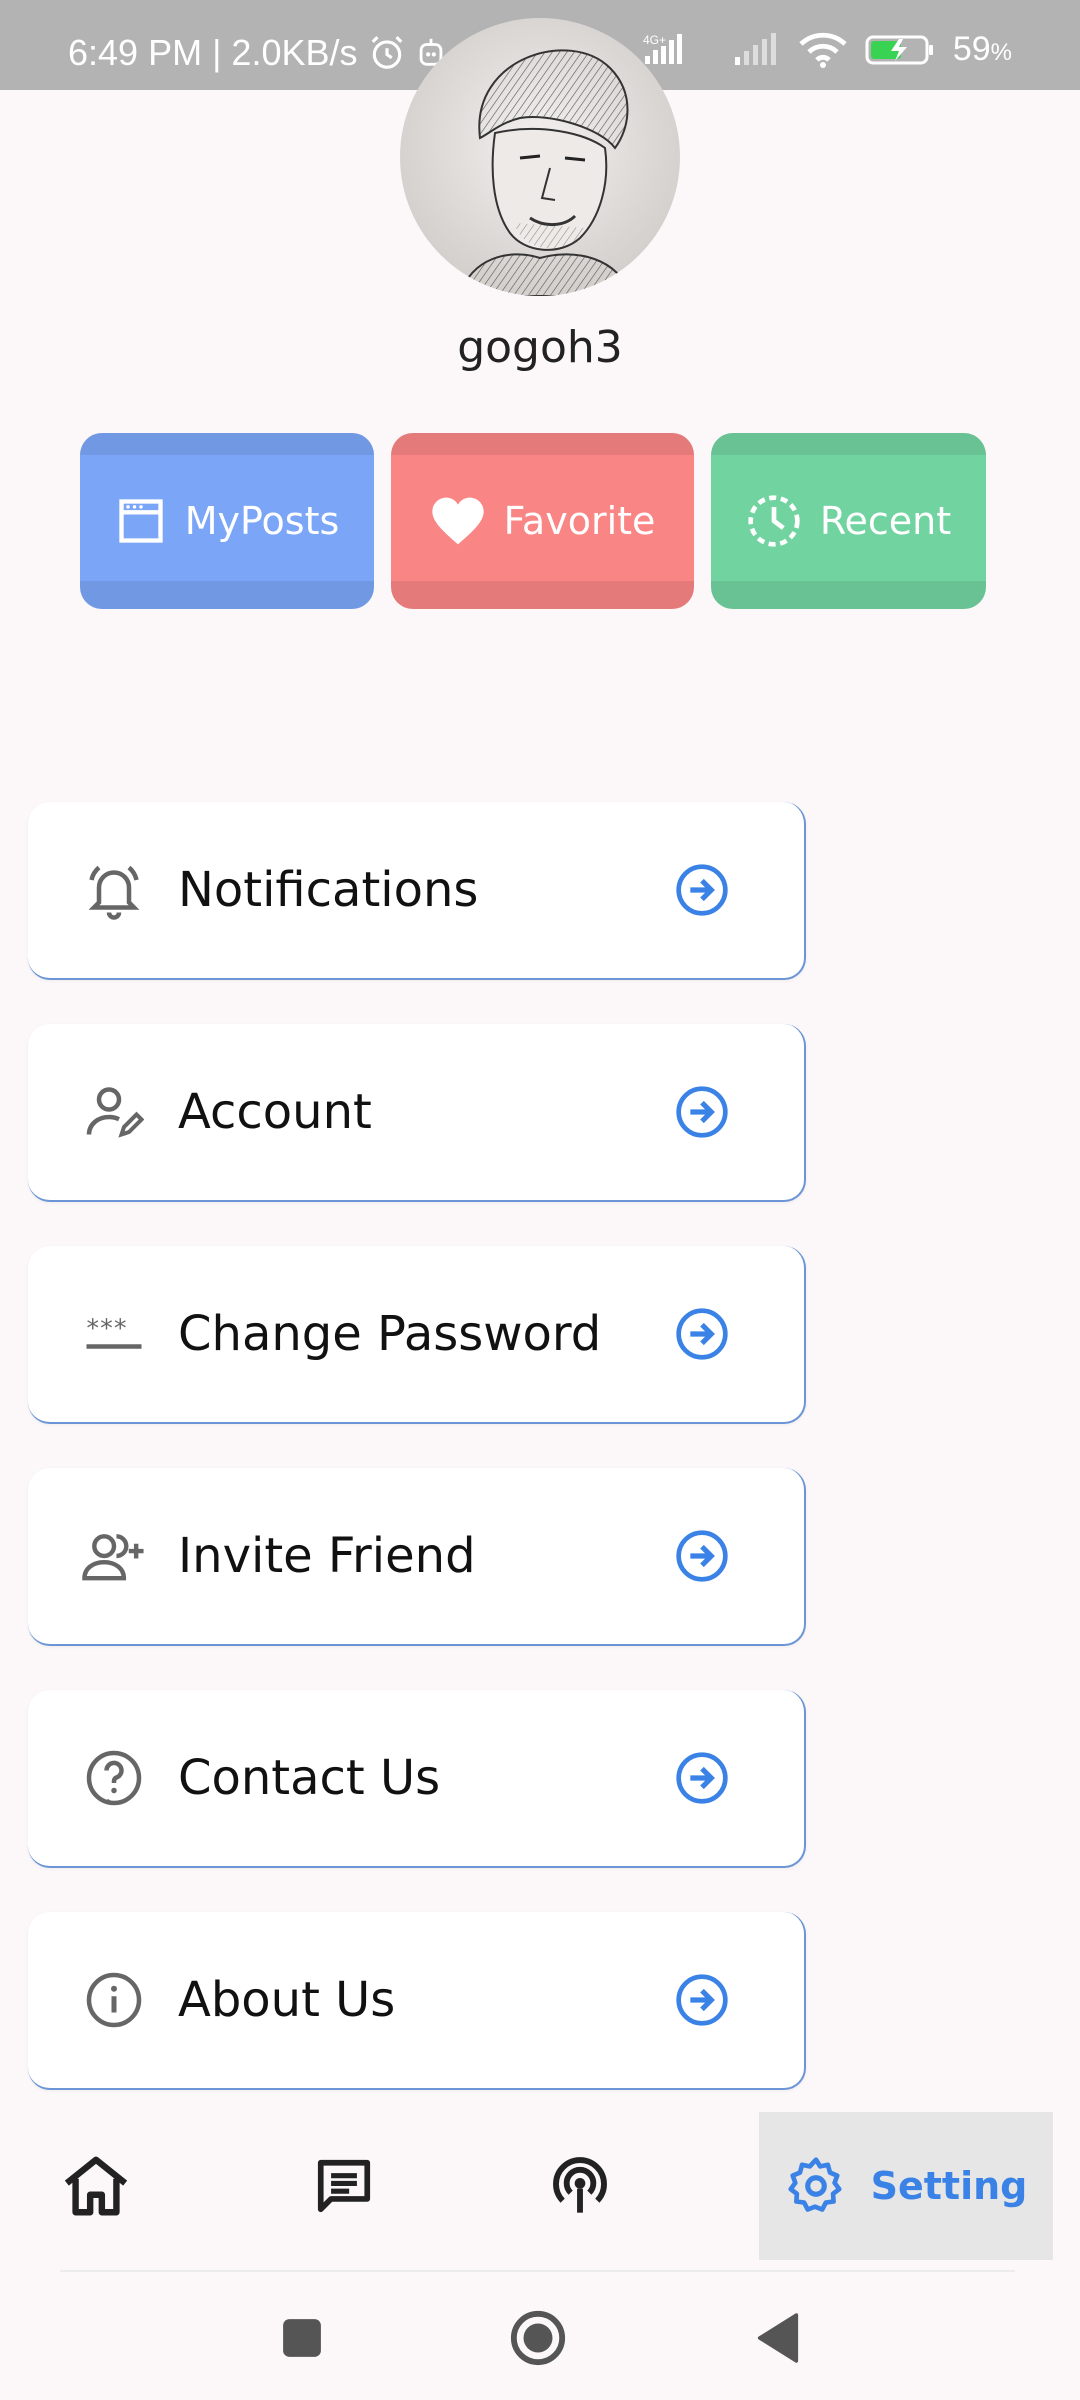  I want to click on info-icon, so click(114, 2000).